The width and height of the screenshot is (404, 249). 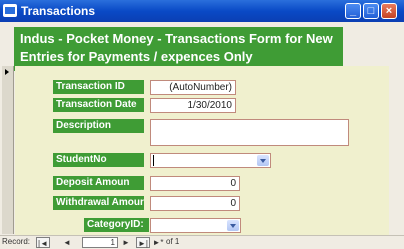 What do you see at coordinates (371, 11) in the screenshot?
I see `maximize-button: □` at bounding box center [371, 11].